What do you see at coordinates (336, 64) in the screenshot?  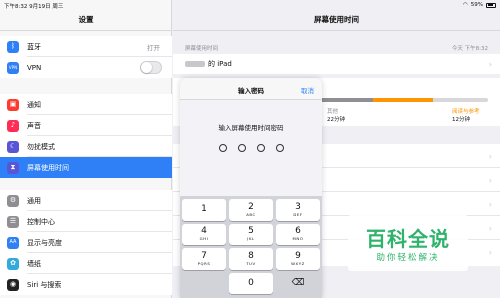 I see `device-row: 的 iPad ›` at bounding box center [336, 64].